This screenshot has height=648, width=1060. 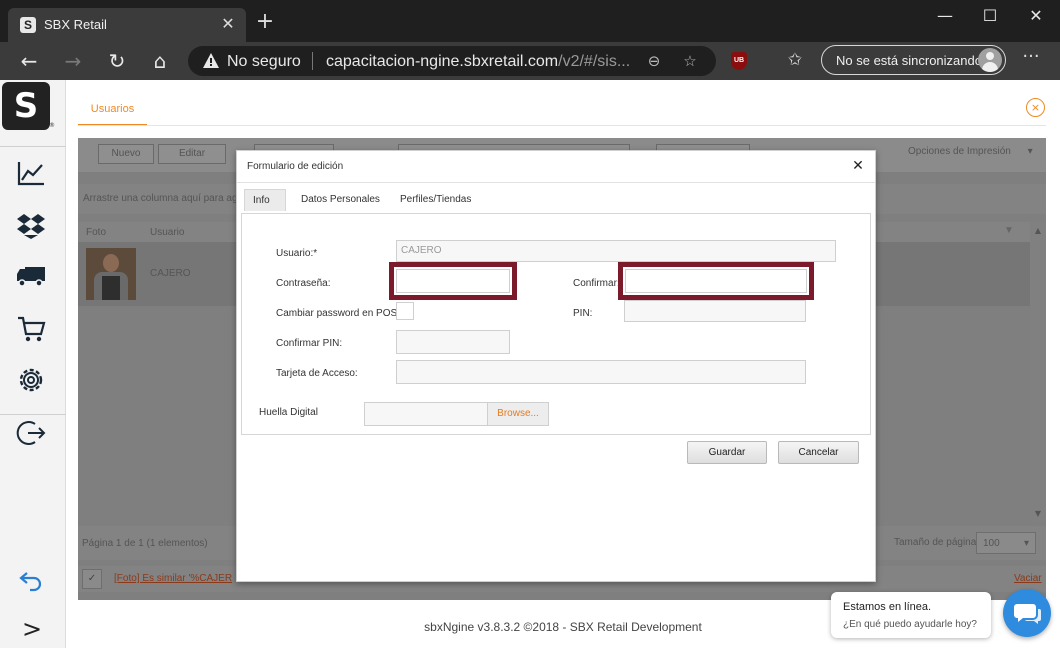 I want to click on page-size-label: Tamaño de página:, so click(x=937, y=542).